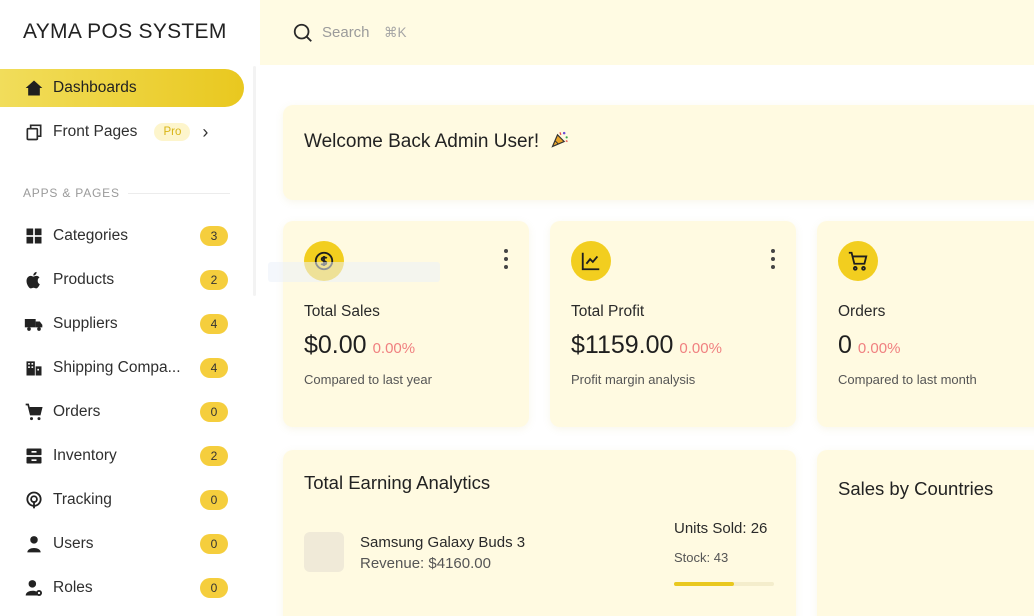 The height and width of the screenshot is (616, 1034). I want to click on user-icon, so click(34, 544).